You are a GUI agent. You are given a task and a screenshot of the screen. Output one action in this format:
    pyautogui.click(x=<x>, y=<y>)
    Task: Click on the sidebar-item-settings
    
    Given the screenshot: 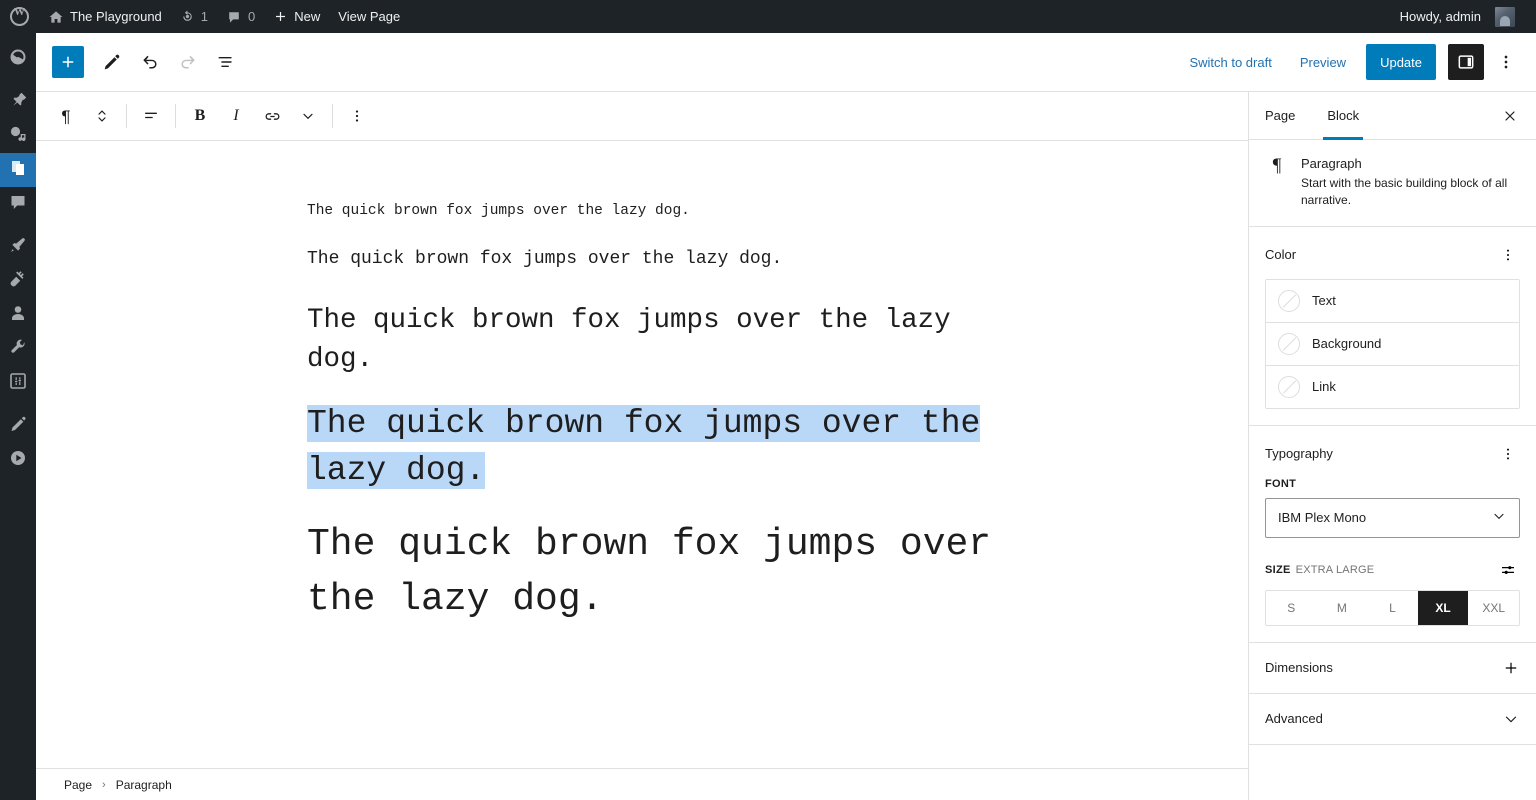 What is the action you would take?
    pyautogui.click(x=18, y=383)
    